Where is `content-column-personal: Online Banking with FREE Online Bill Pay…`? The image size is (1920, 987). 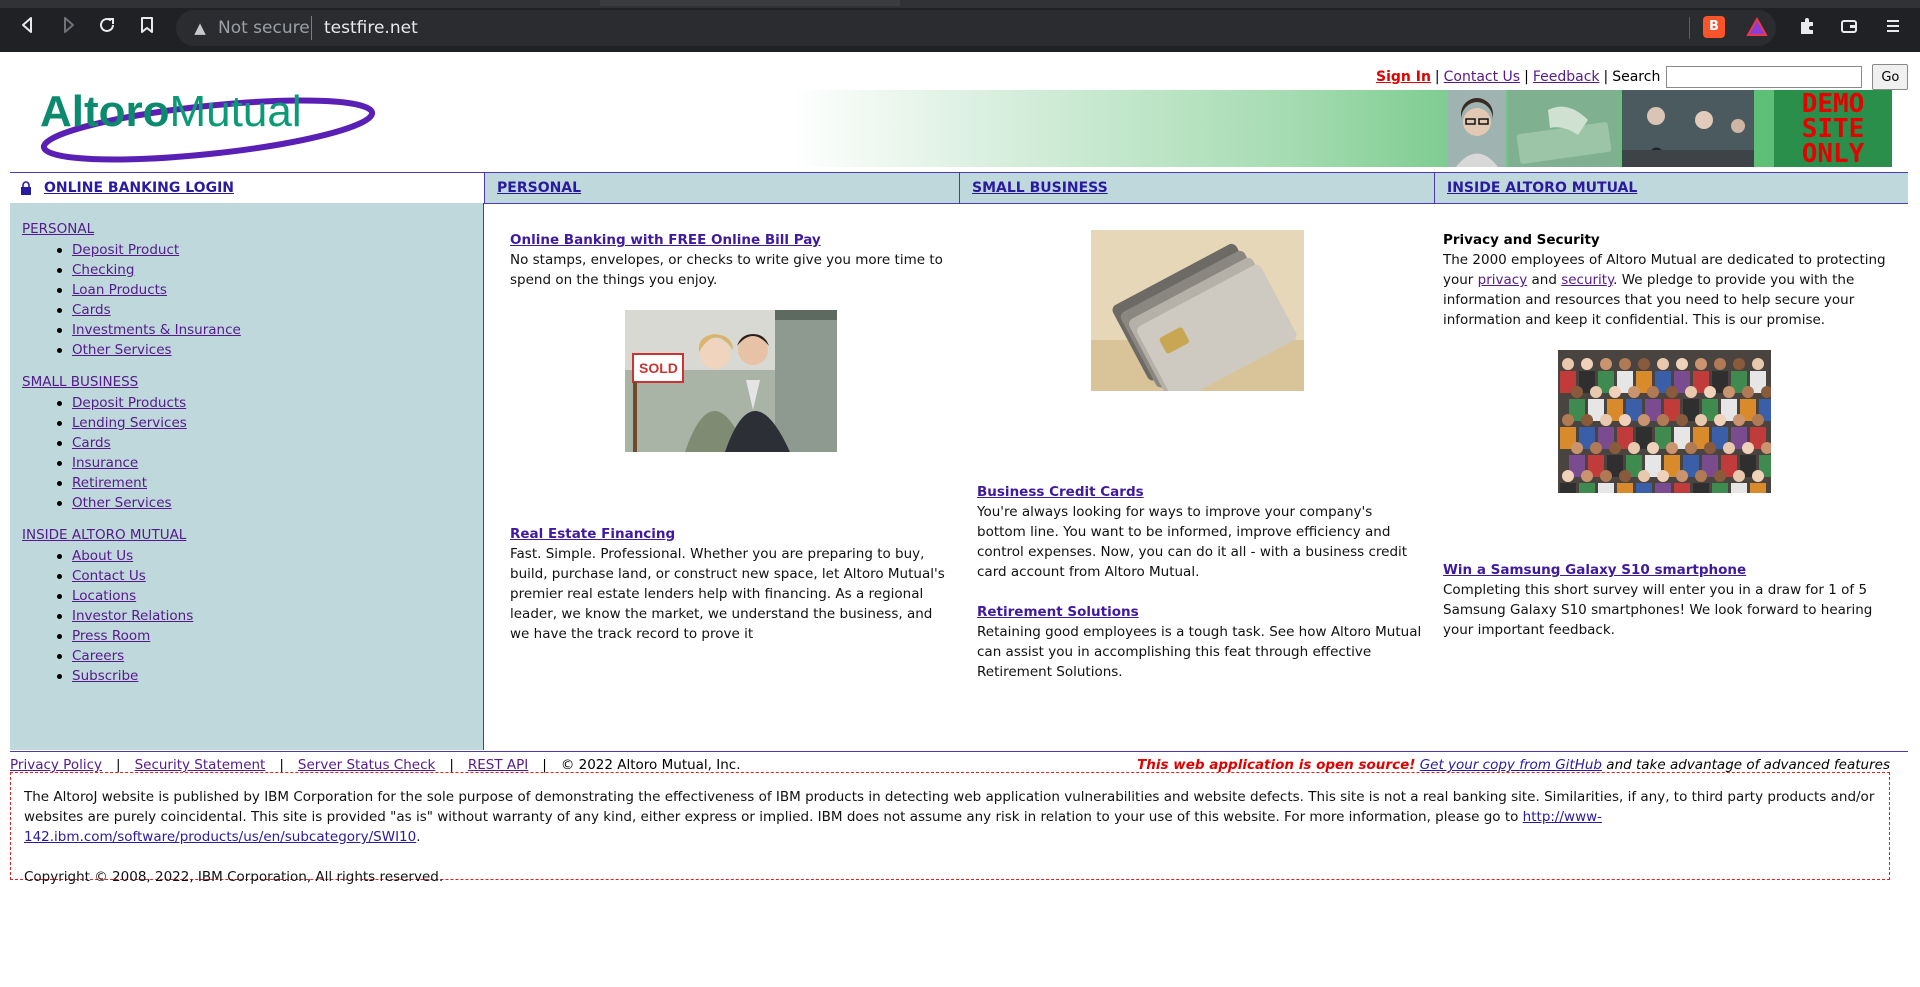
content-column-personal: Online Banking with FREE Online Bill Pay… is located at coordinates (730, 259).